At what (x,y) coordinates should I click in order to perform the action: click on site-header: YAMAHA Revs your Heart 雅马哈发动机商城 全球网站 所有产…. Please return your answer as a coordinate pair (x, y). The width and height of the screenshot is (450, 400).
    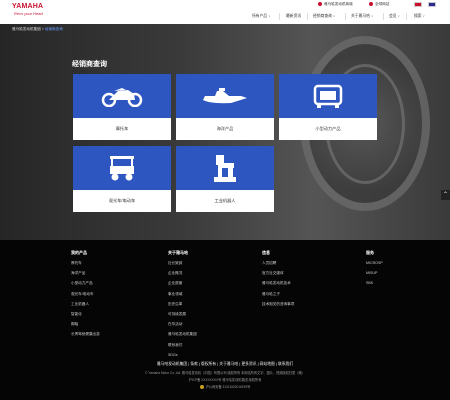
    Looking at the image, I should click on (225, 12).